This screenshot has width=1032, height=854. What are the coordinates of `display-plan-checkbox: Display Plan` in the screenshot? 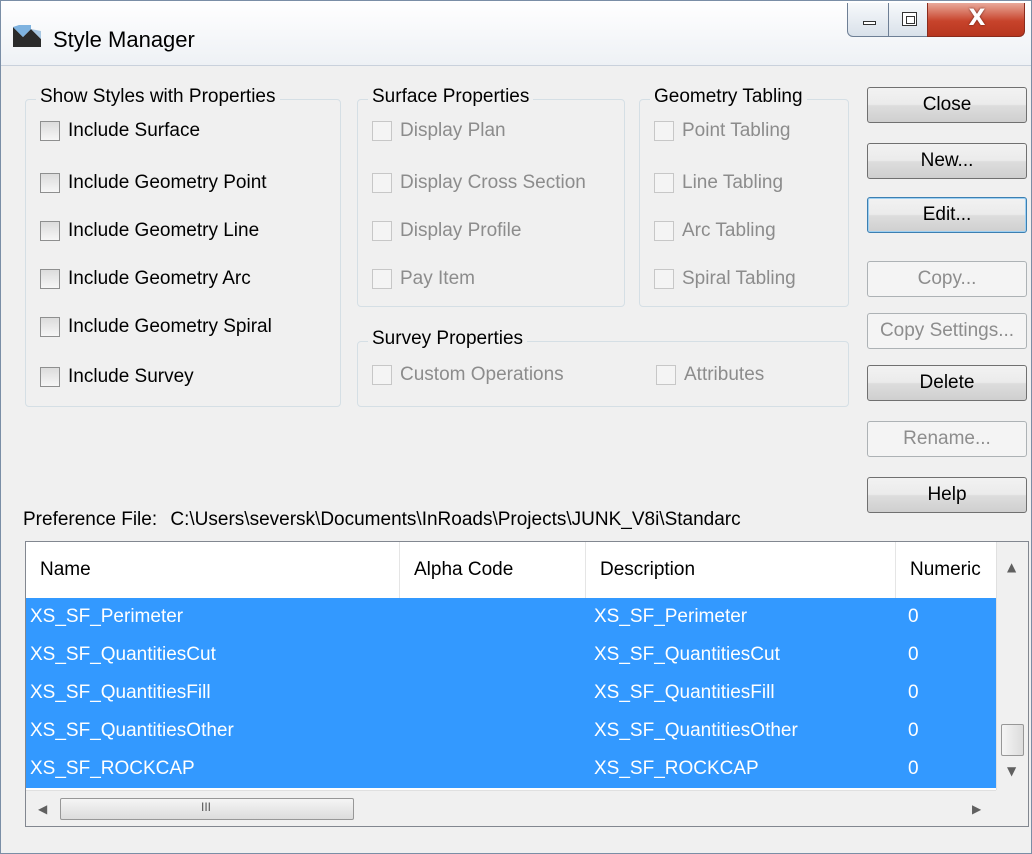 It's located at (439, 131).